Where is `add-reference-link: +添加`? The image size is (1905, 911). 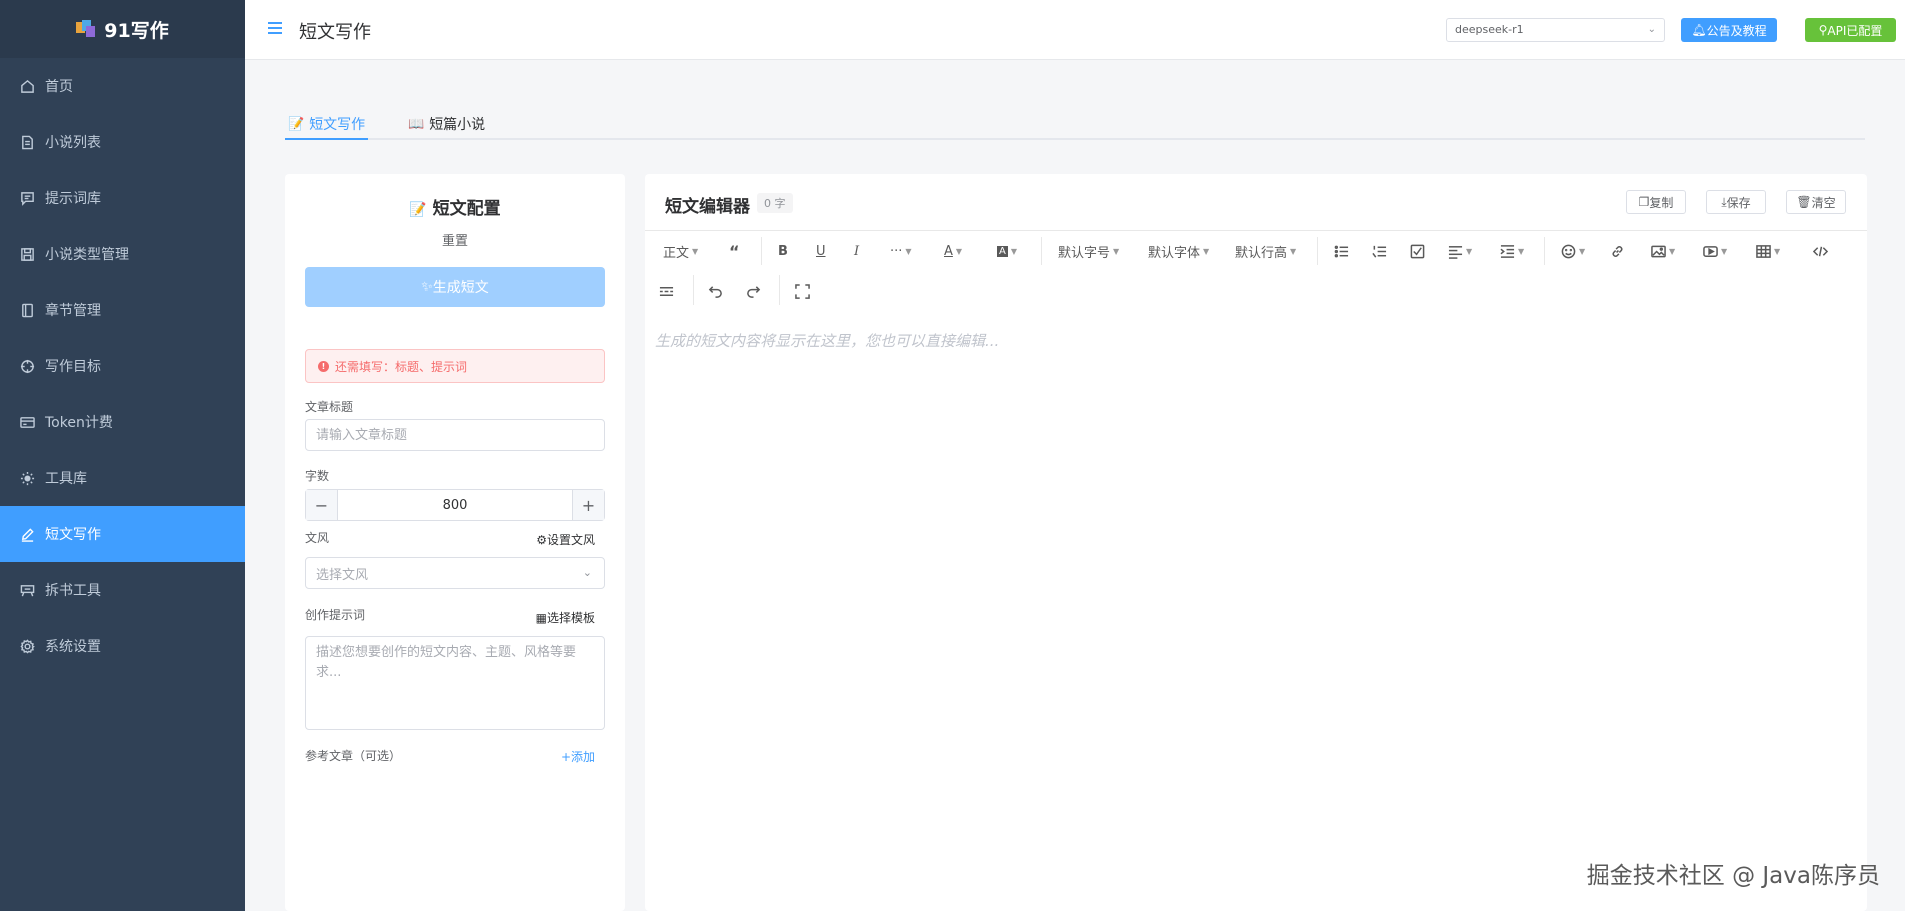 add-reference-link: +添加 is located at coordinates (578, 756).